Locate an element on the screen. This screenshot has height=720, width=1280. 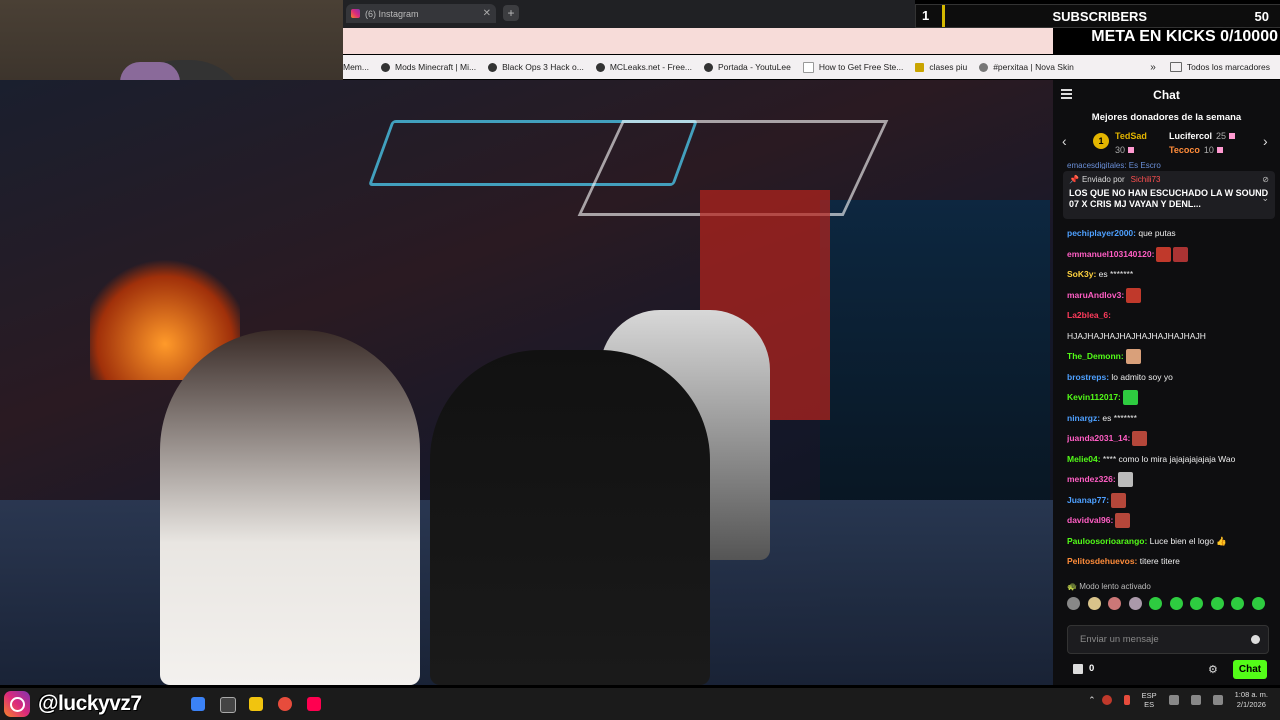
unpin-icon: ⊘ is located at coordinates (1265, 179).